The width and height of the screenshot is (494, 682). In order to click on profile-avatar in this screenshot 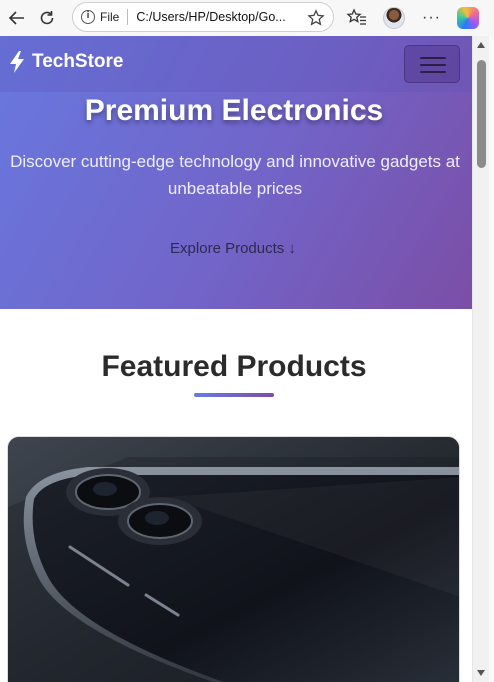, I will do `click(394, 18)`.